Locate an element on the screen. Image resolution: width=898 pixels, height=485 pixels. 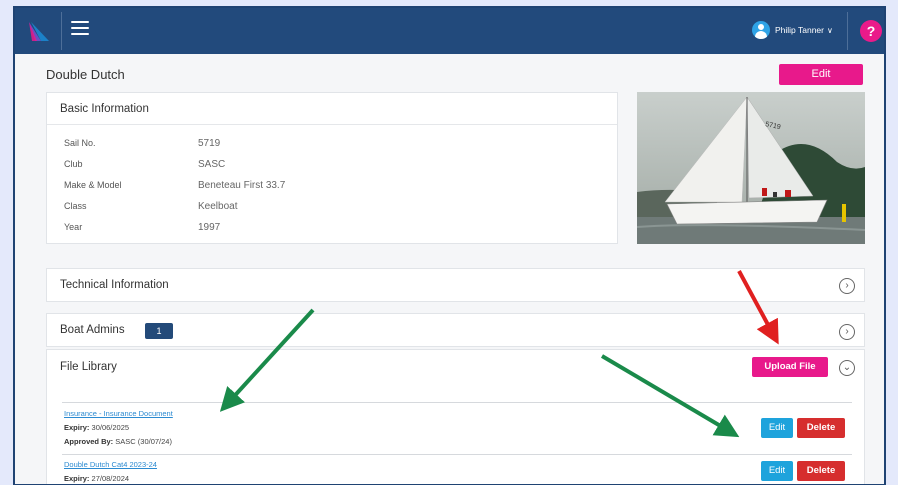
boat-admins-count-badge: 1 is located at coordinates (159, 331).